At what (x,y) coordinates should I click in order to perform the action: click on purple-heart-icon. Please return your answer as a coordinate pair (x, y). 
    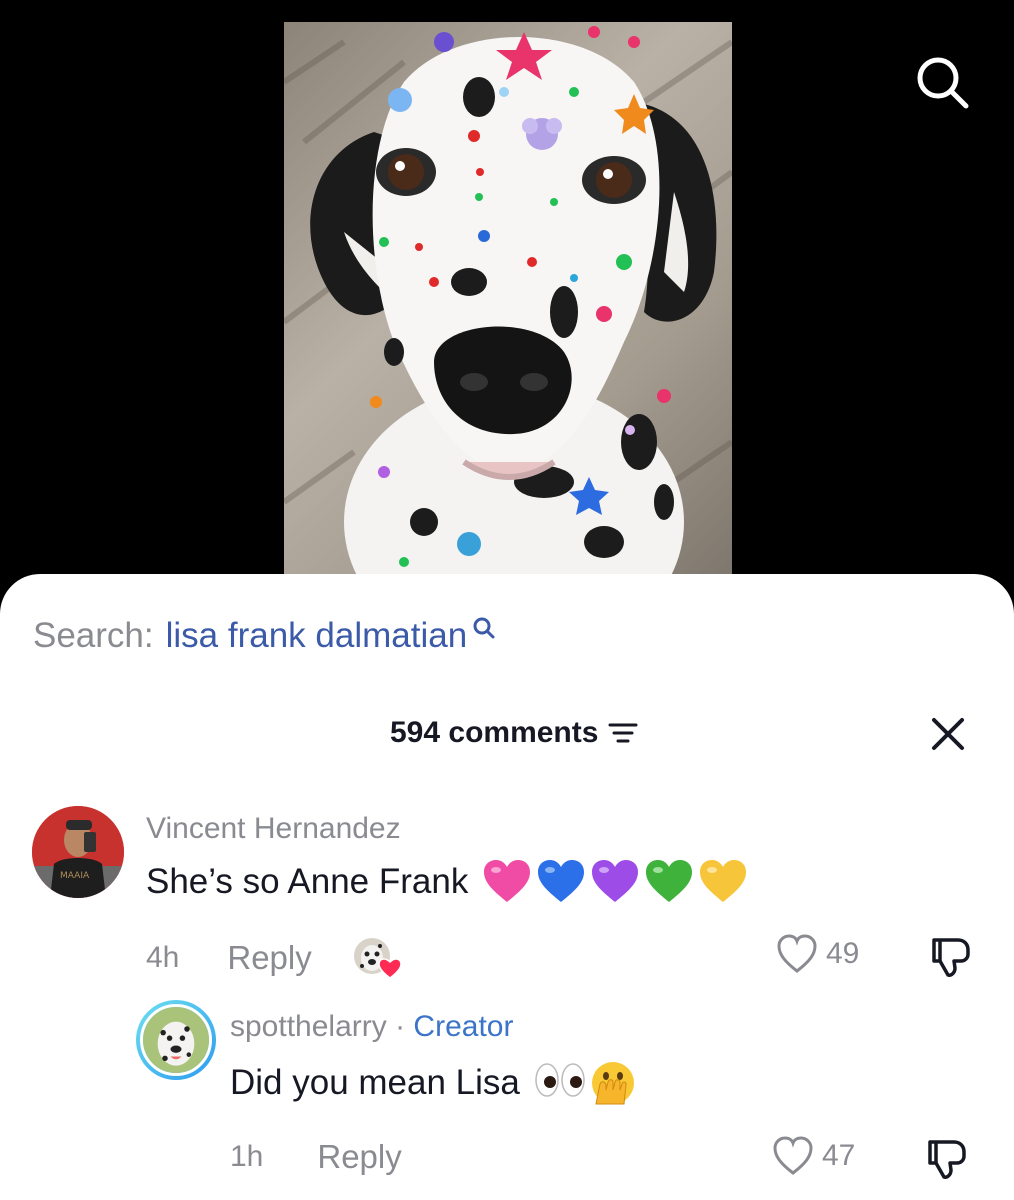
    Looking at the image, I should click on (615, 881).